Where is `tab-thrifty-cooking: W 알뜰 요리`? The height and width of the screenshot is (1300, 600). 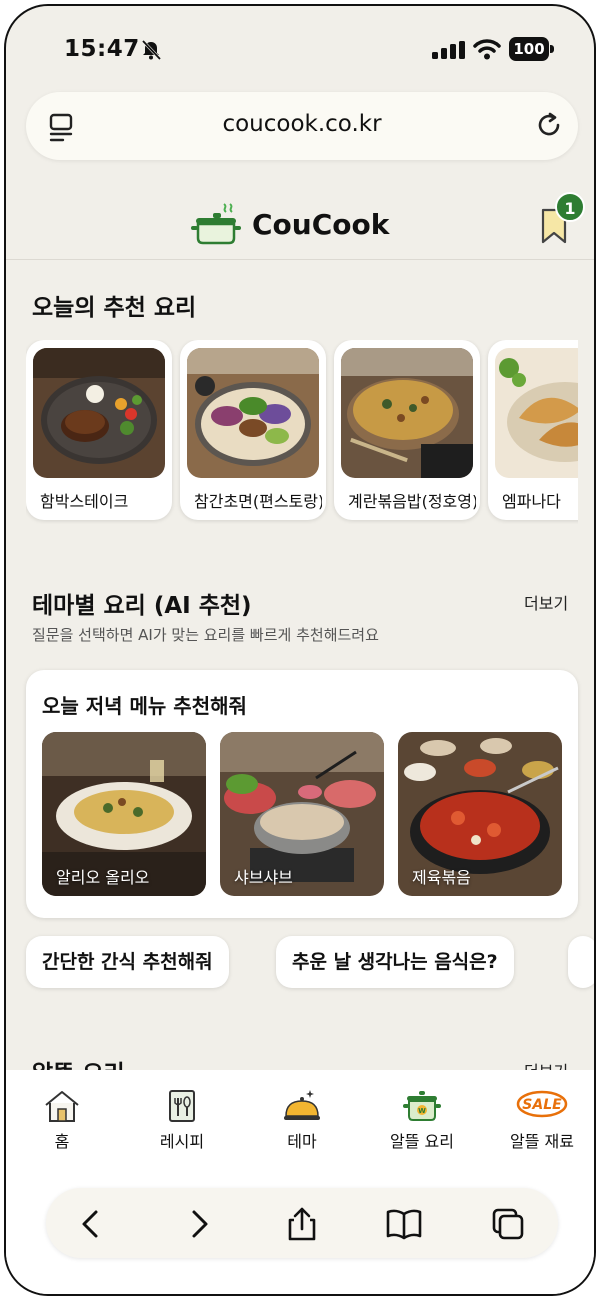
tab-thrifty-cooking: W 알뜰 요리 is located at coordinates (422, 1120).